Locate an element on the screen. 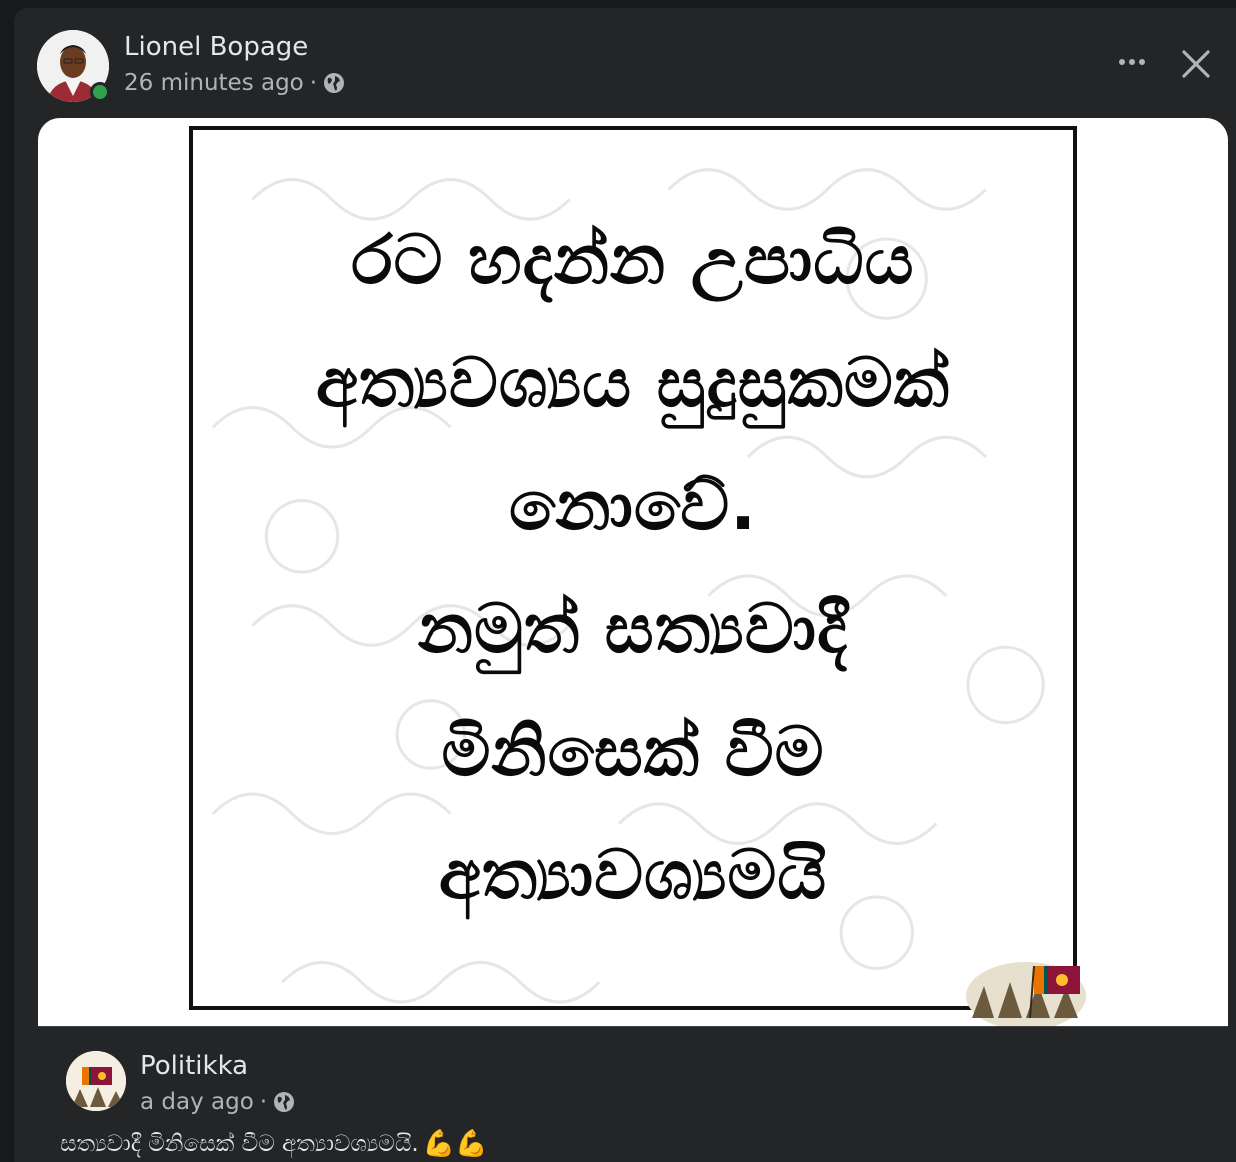  shared-meta: a day ago · is located at coordinates (217, 1102).